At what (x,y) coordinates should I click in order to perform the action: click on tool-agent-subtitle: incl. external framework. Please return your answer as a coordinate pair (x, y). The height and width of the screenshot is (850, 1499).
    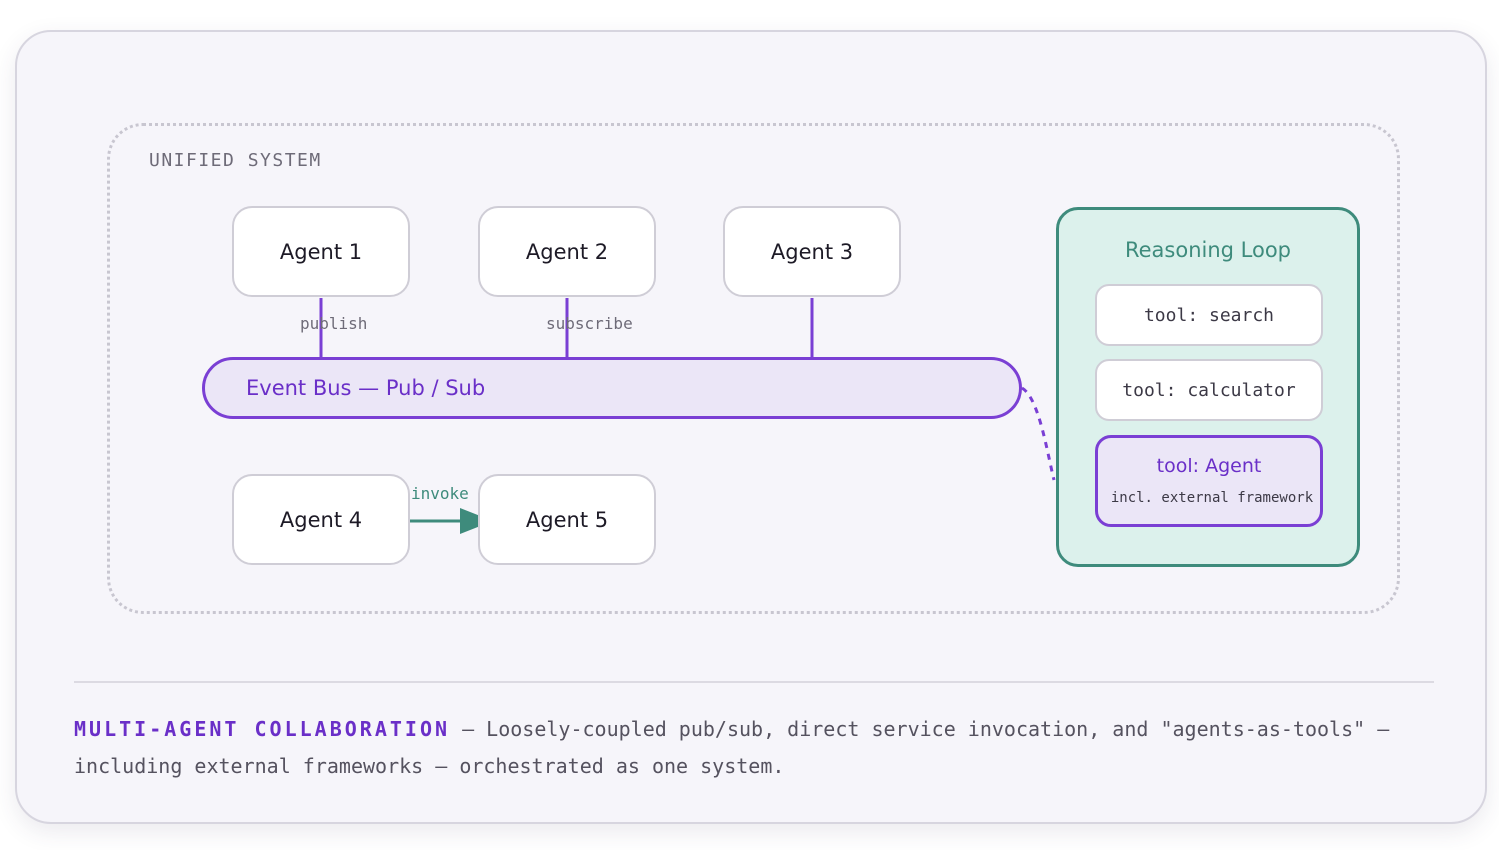
    Looking at the image, I should click on (1212, 498).